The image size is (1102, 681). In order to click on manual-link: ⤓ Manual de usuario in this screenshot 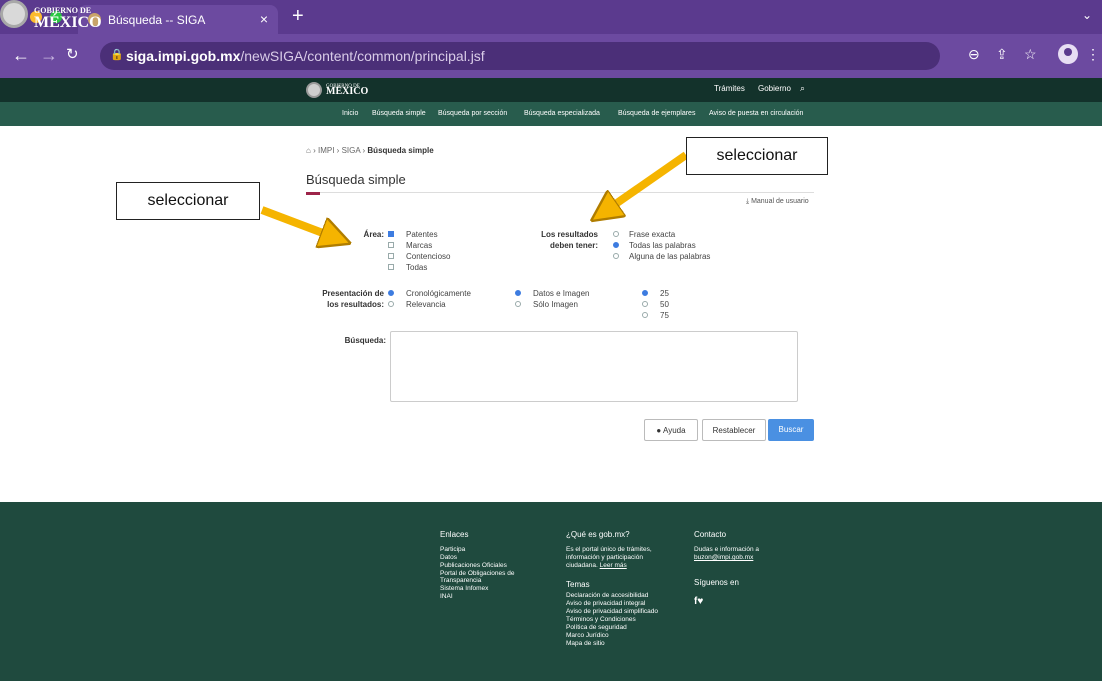, I will do `click(777, 202)`.